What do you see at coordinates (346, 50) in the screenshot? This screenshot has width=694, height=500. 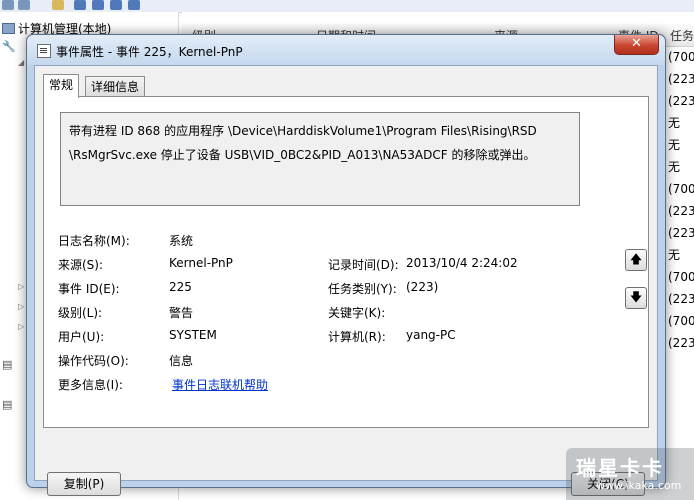 I see `dialog-titlebar: 事件属性 - 事件 225，Kernel-PnP ✕` at bounding box center [346, 50].